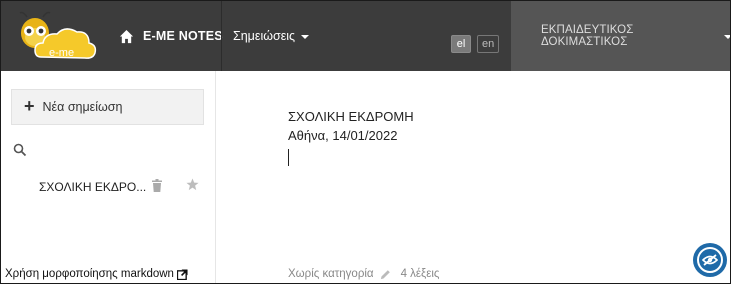 The image size is (731, 284). What do you see at coordinates (288, 157) in the screenshot?
I see `text-cursor` at bounding box center [288, 157].